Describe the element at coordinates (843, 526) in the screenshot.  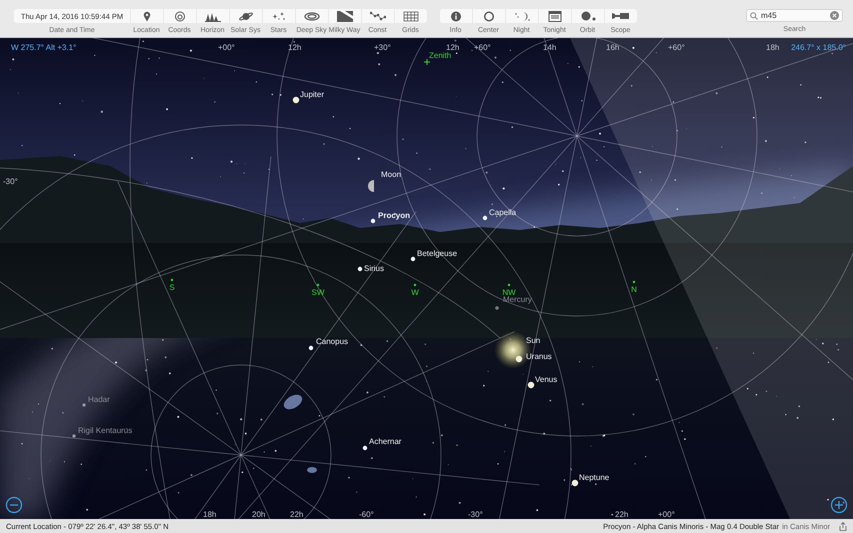
I see `share-icon` at that location.